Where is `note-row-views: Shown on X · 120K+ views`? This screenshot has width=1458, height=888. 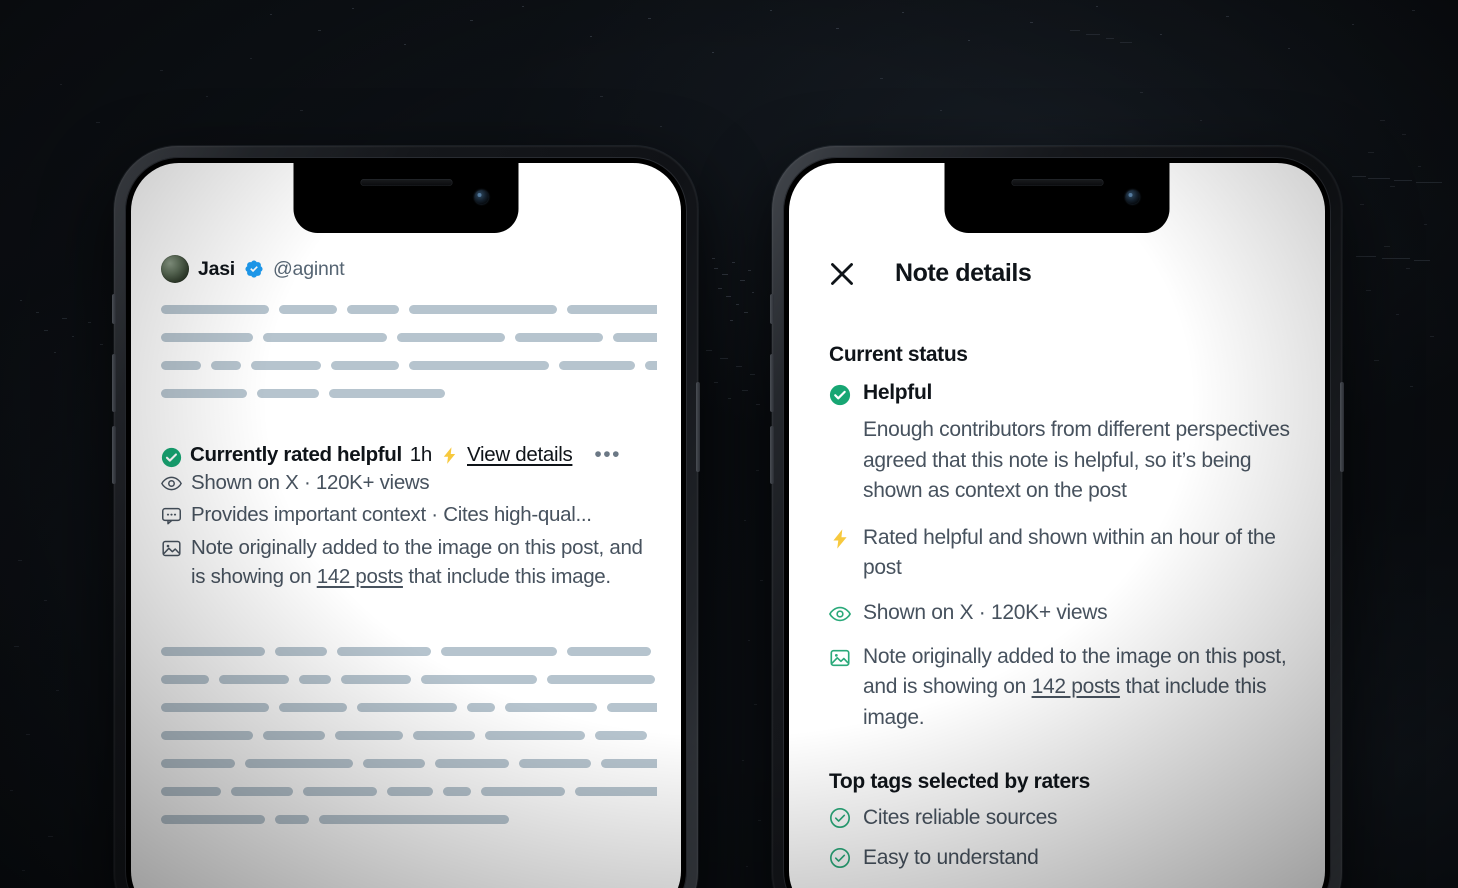 note-row-views: Shown on X · 120K+ views is located at coordinates (409, 482).